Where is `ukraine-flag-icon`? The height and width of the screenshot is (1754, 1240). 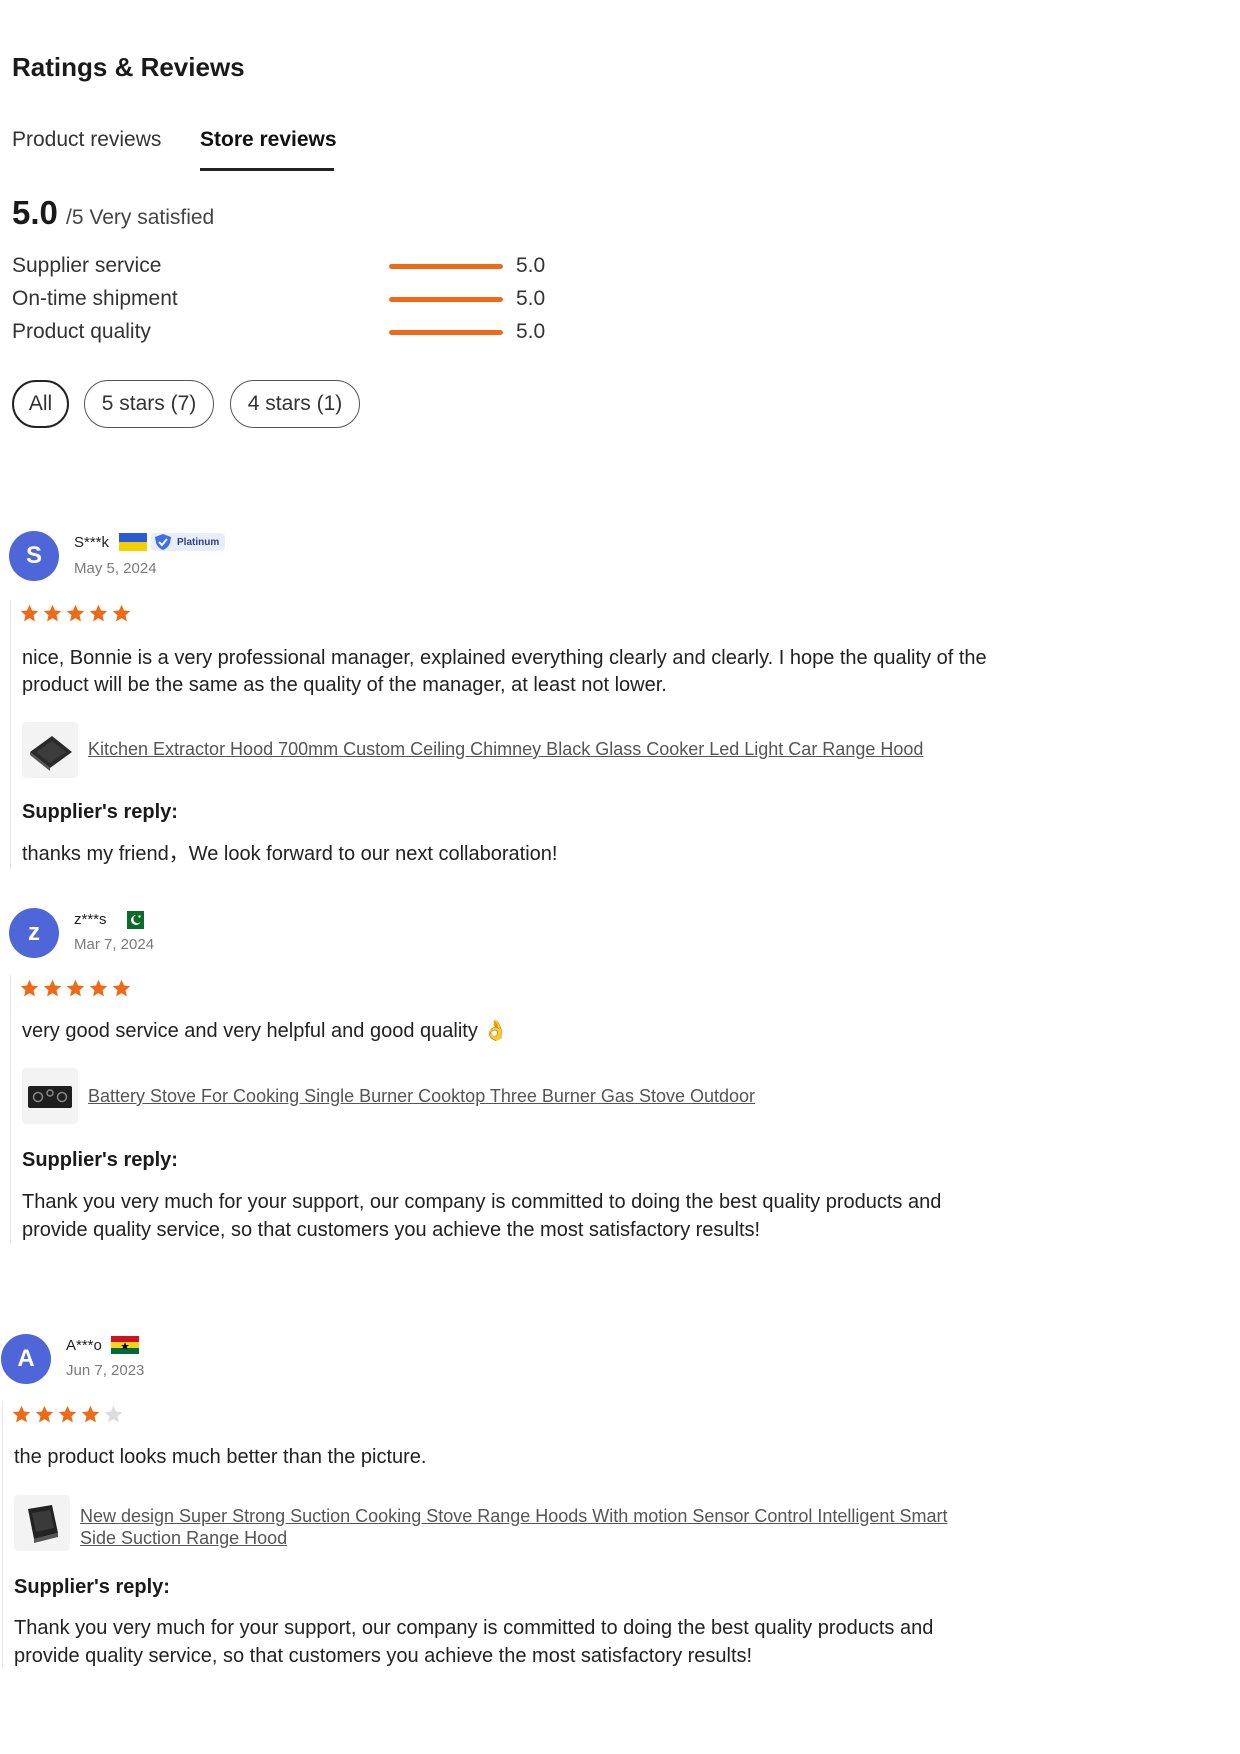 ukraine-flag-icon is located at coordinates (133, 542).